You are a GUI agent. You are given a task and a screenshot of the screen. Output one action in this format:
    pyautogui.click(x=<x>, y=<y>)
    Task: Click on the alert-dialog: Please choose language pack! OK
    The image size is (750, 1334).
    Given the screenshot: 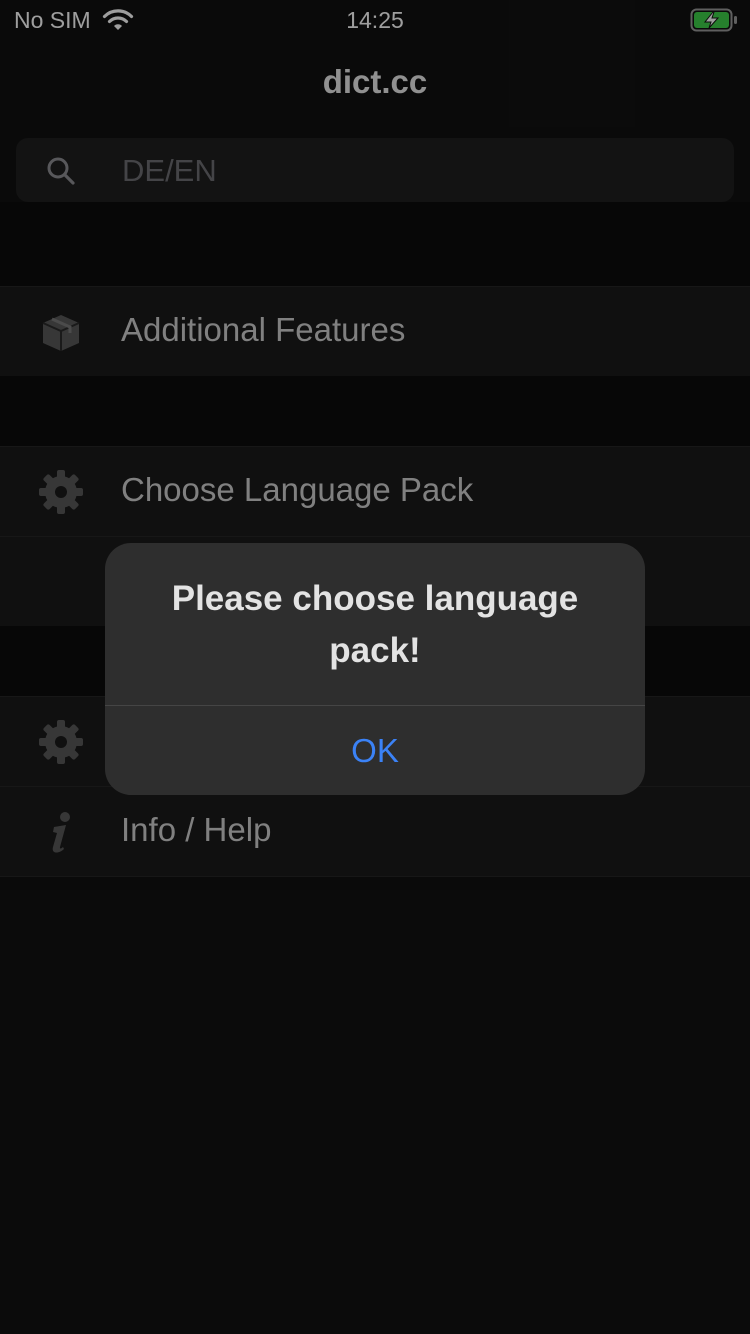 What is the action you would take?
    pyautogui.click(x=375, y=669)
    